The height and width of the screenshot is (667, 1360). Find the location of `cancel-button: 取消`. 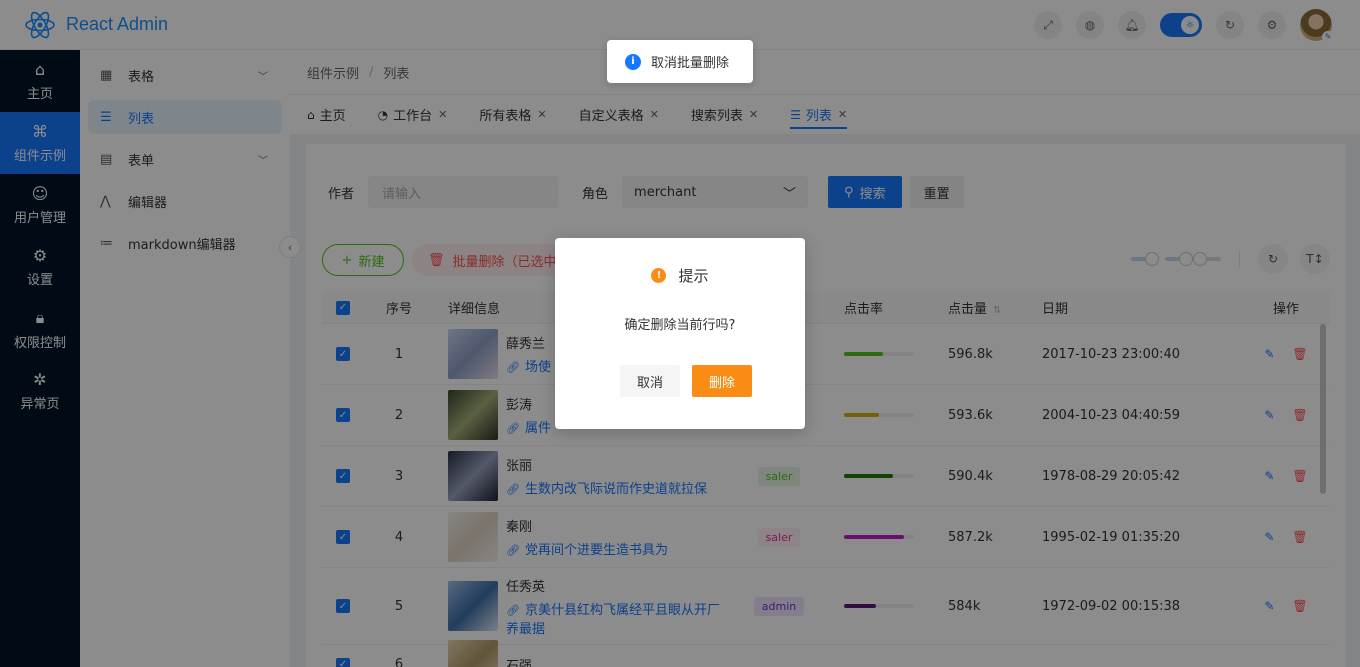

cancel-button: 取消 is located at coordinates (650, 381).